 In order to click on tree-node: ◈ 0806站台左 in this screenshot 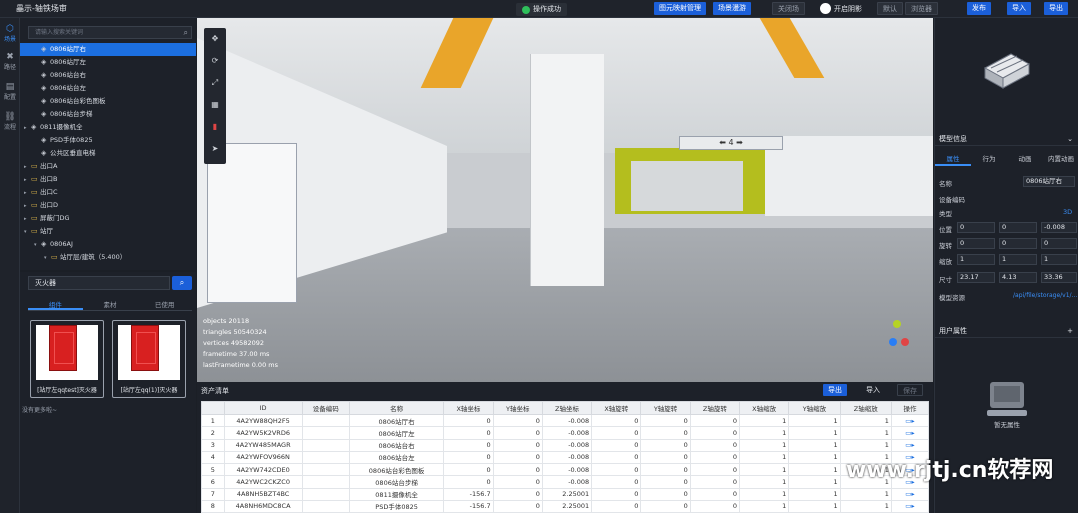, I will do `click(108, 88)`.